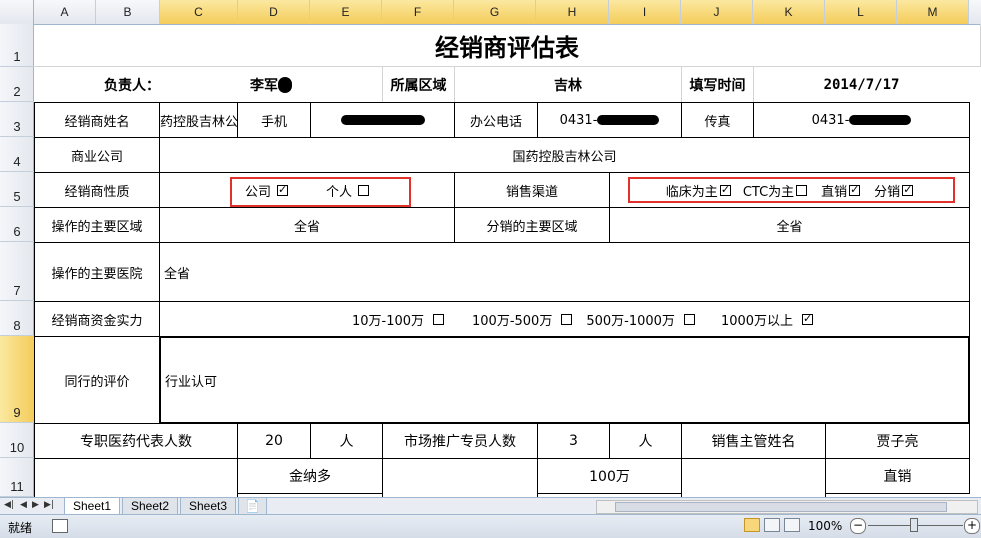 This screenshot has width=981, height=538. Describe the element at coordinates (17, 412) in the screenshot. I see `row-number: 9` at that location.